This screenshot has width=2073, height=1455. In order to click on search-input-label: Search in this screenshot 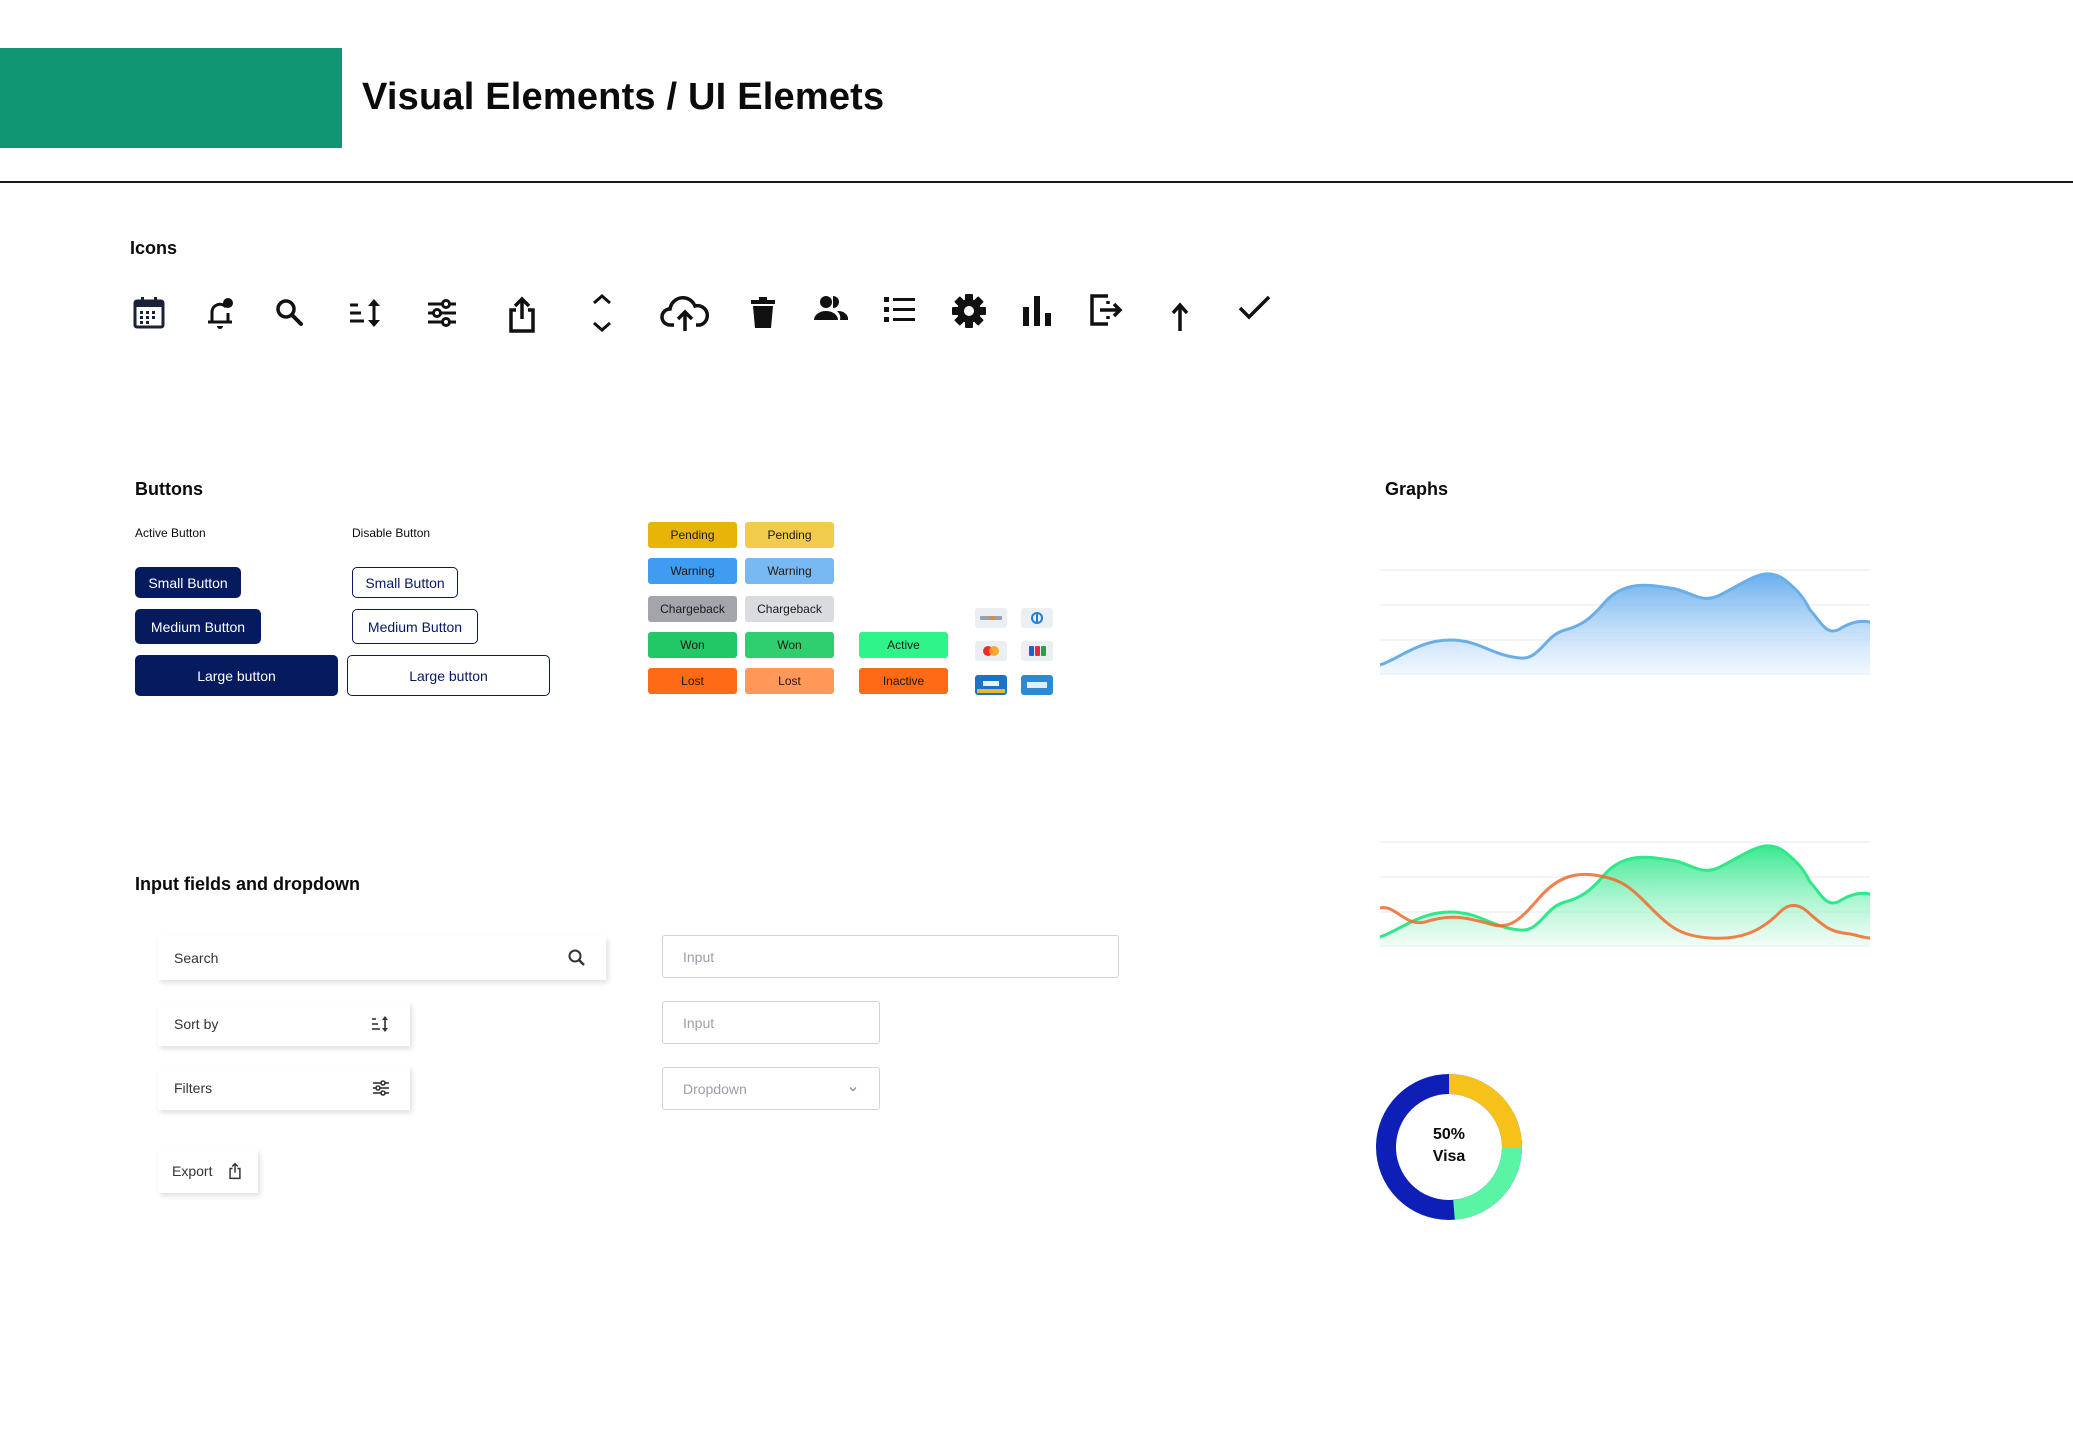, I will do `click(196, 958)`.